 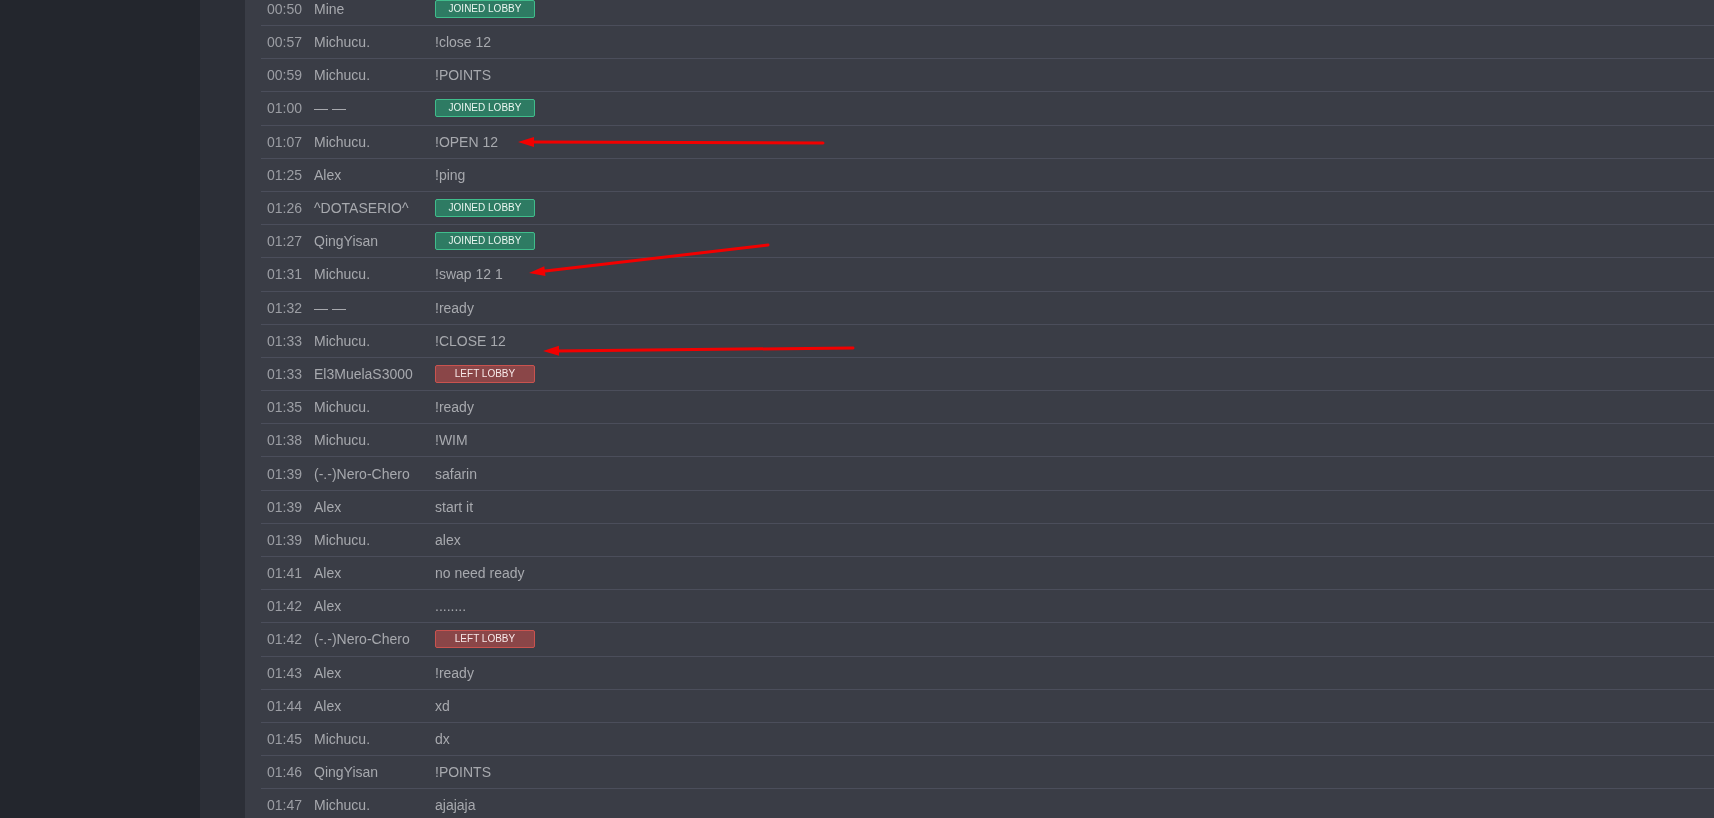 I want to click on timestamp: 00:59, so click(x=285, y=75).